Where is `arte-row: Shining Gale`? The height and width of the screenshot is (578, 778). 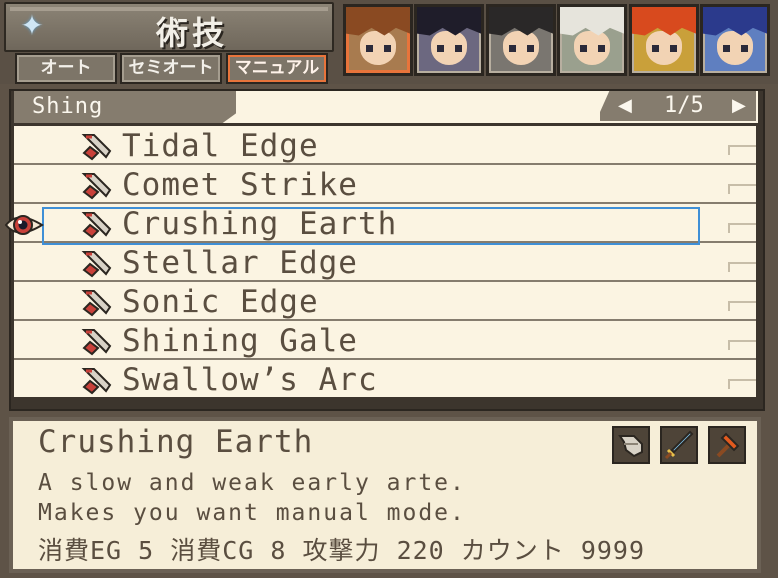
arte-row: Shining Gale is located at coordinates (385, 340).